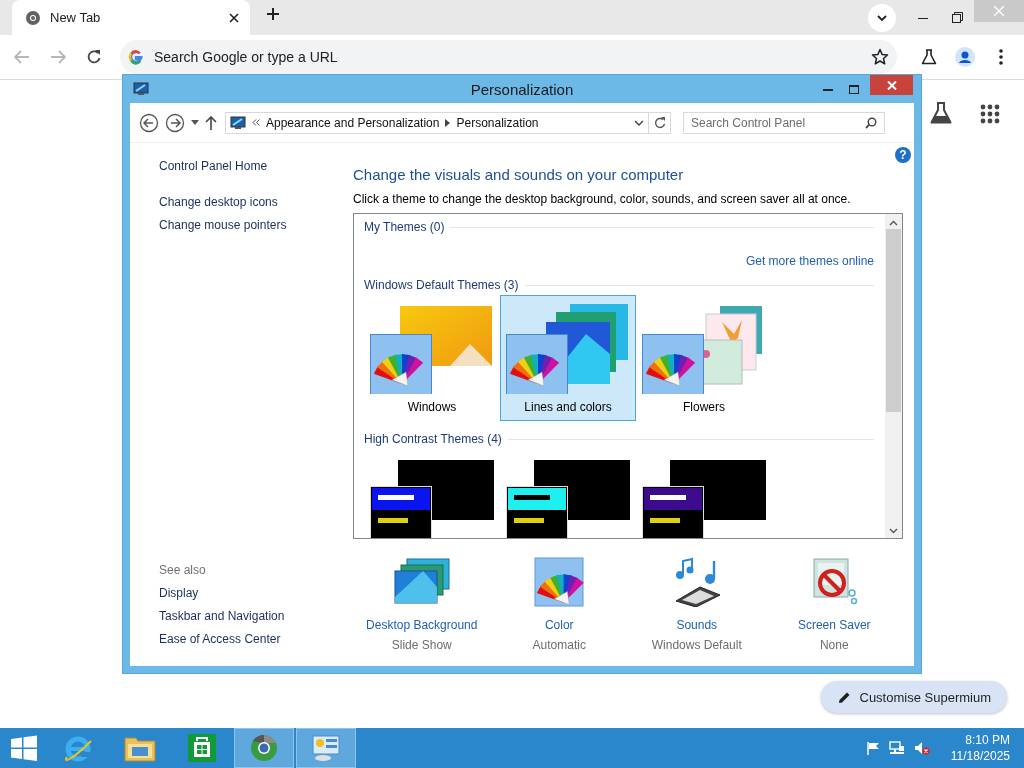 This screenshot has height=768, width=1024. Describe the element at coordinates (220, 639) in the screenshot. I see `sidebar-link: Ease of Access Center` at that location.